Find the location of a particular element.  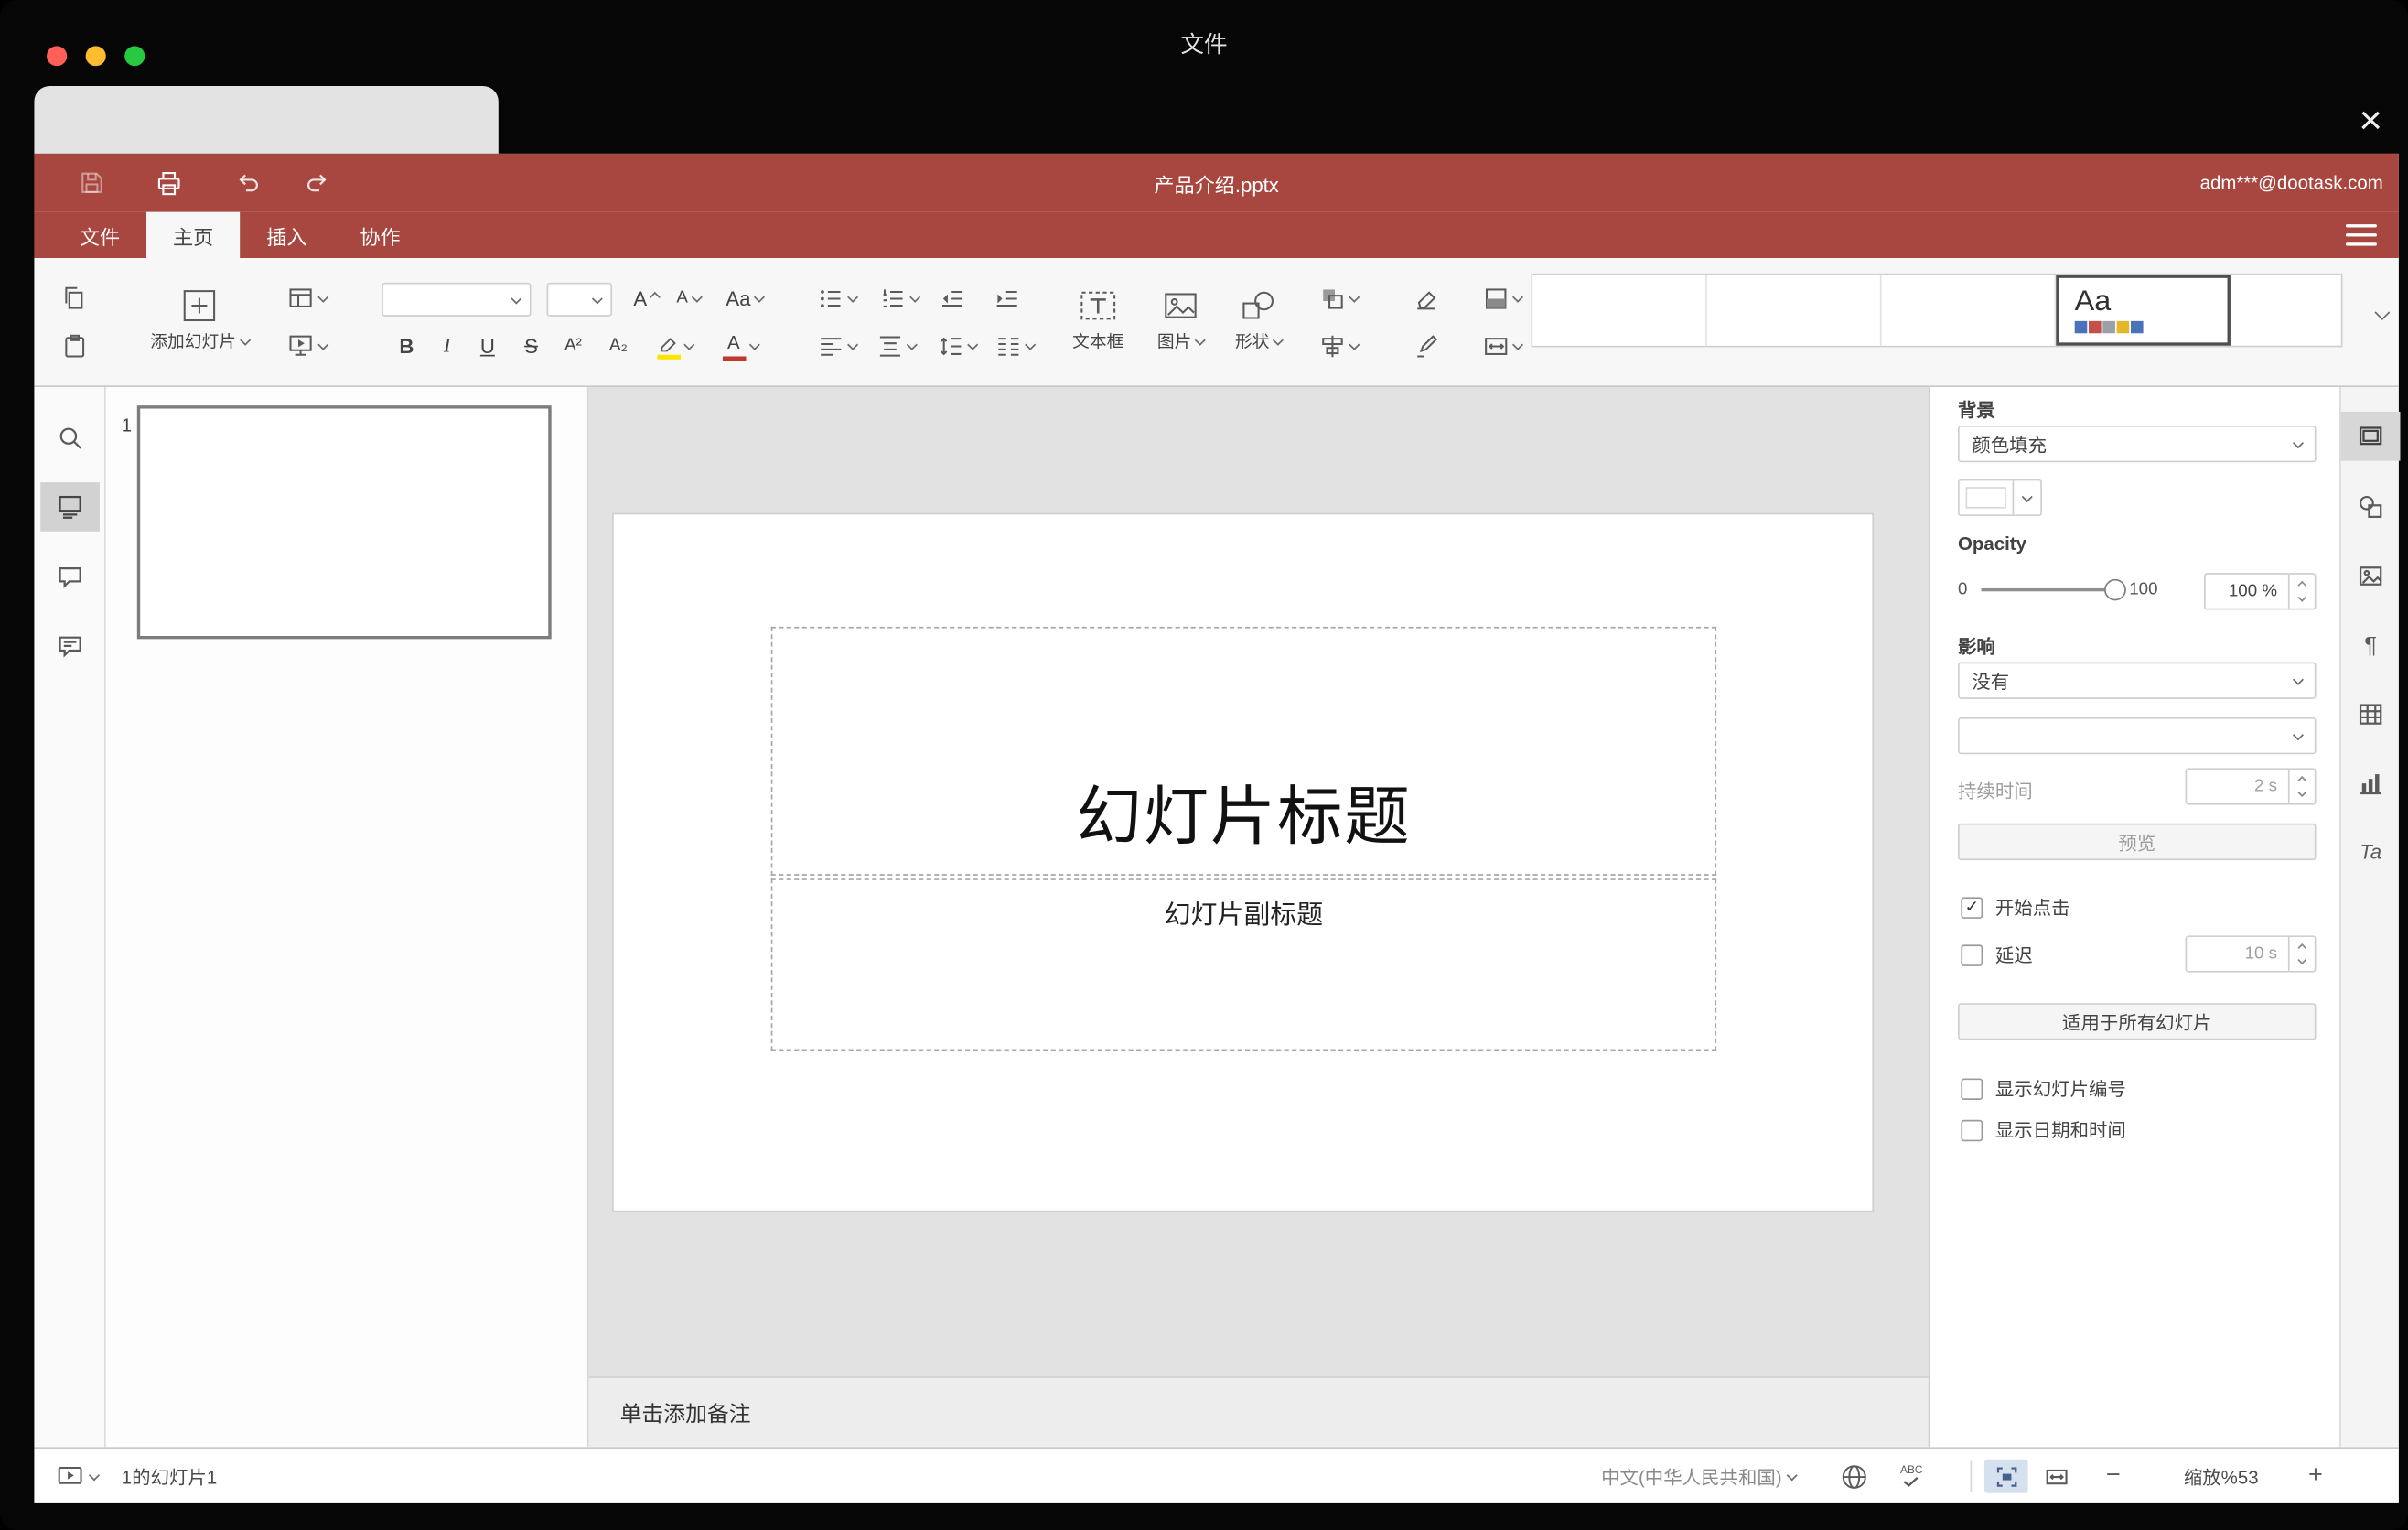

font-color-icon: A is located at coordinates (739, 345).